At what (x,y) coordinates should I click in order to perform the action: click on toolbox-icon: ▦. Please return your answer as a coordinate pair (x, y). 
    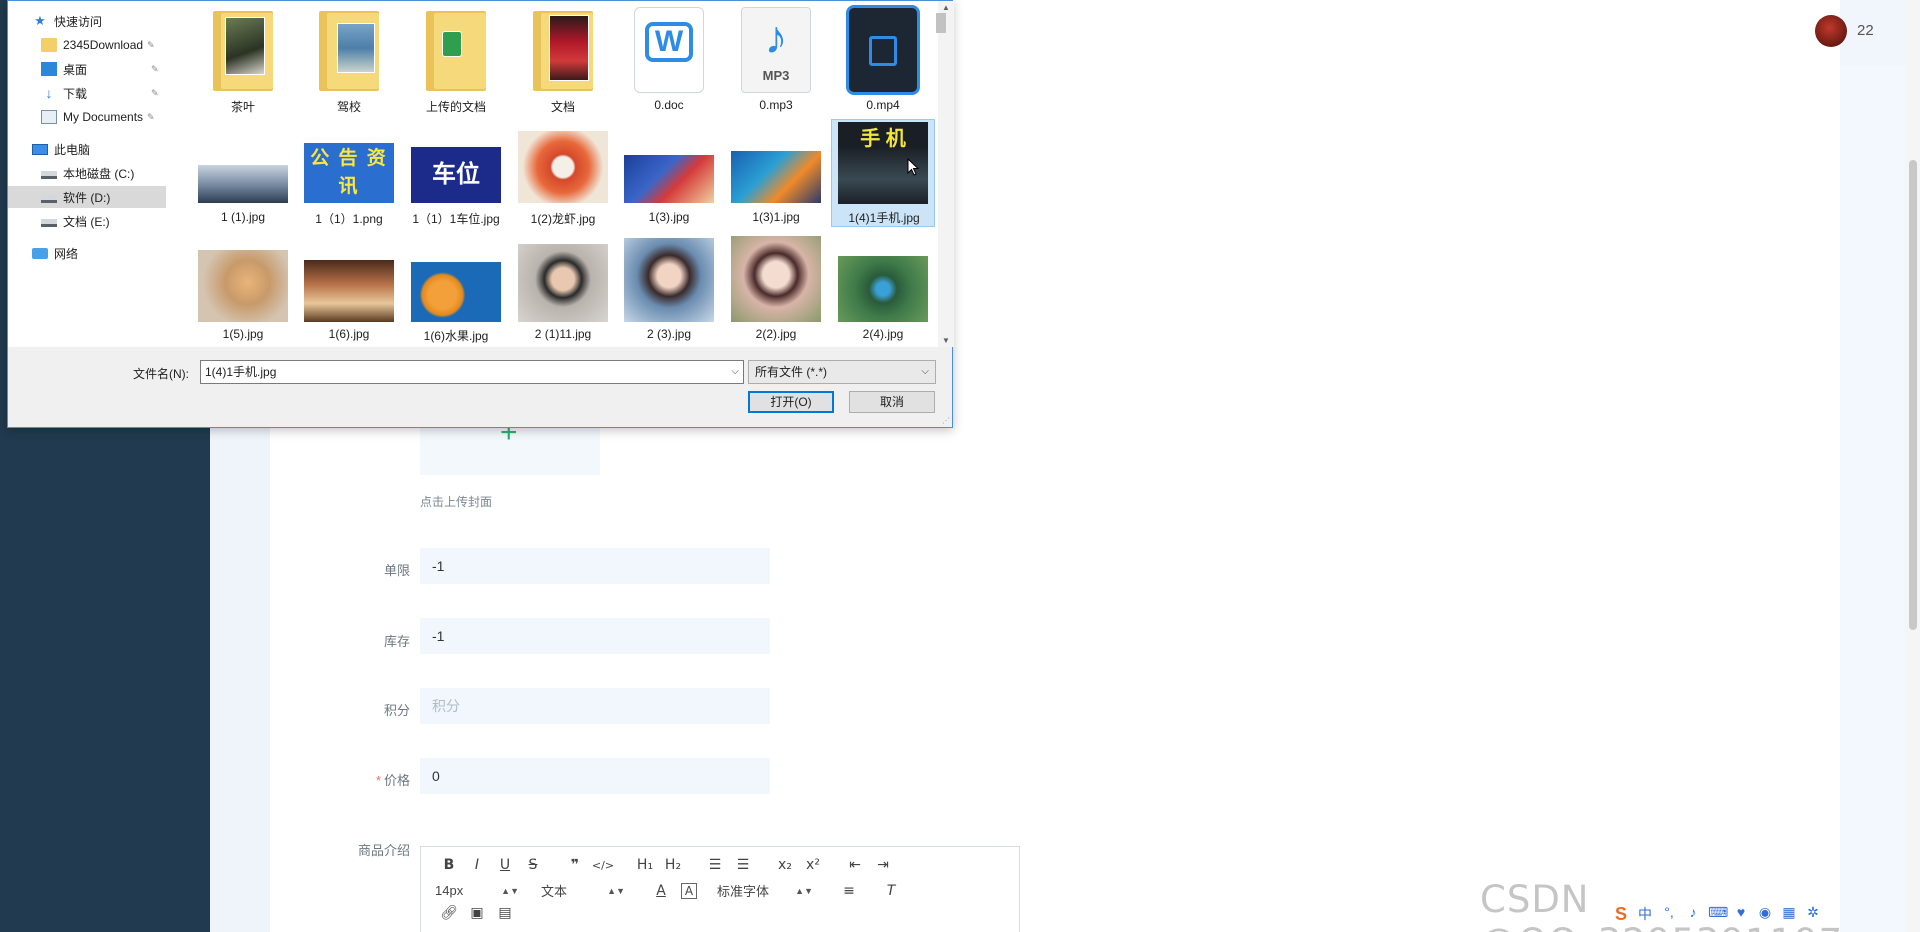
    Looking at the image, I should click on (1789, 914).